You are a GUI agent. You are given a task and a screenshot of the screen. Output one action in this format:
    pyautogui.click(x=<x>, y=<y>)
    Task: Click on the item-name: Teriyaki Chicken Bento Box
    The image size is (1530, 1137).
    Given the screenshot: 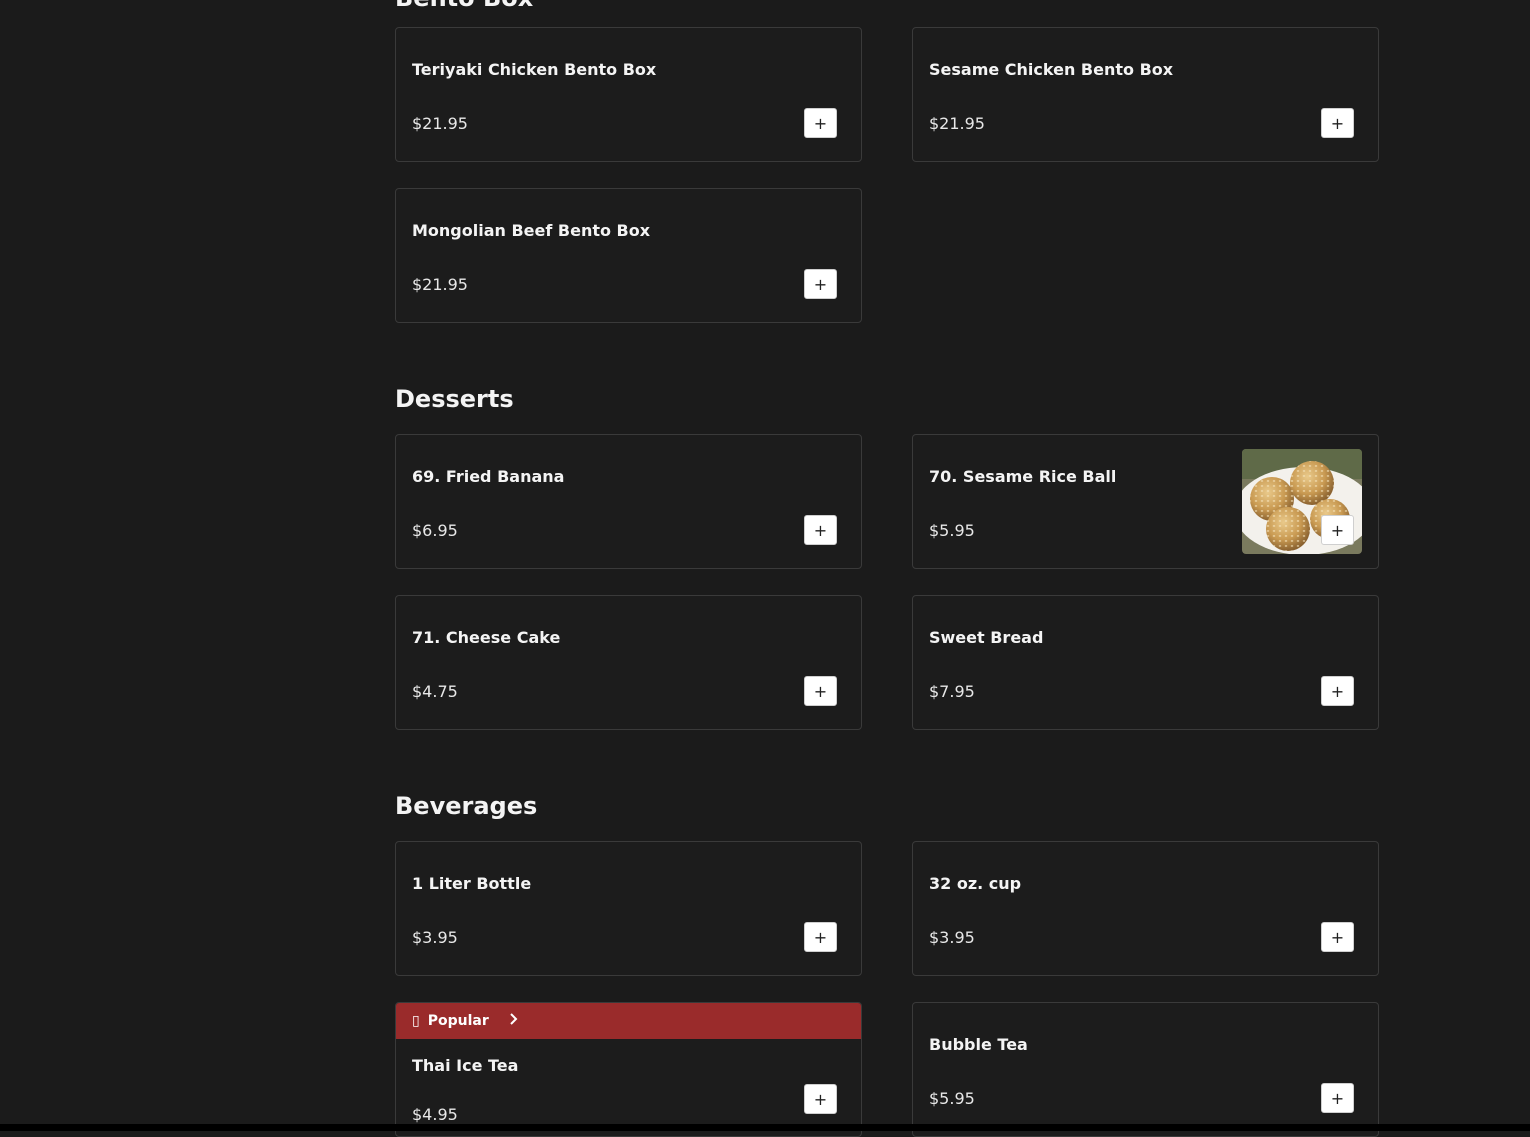 What is the action you would take?
    pyautogui.click(x=534, y=69)
    